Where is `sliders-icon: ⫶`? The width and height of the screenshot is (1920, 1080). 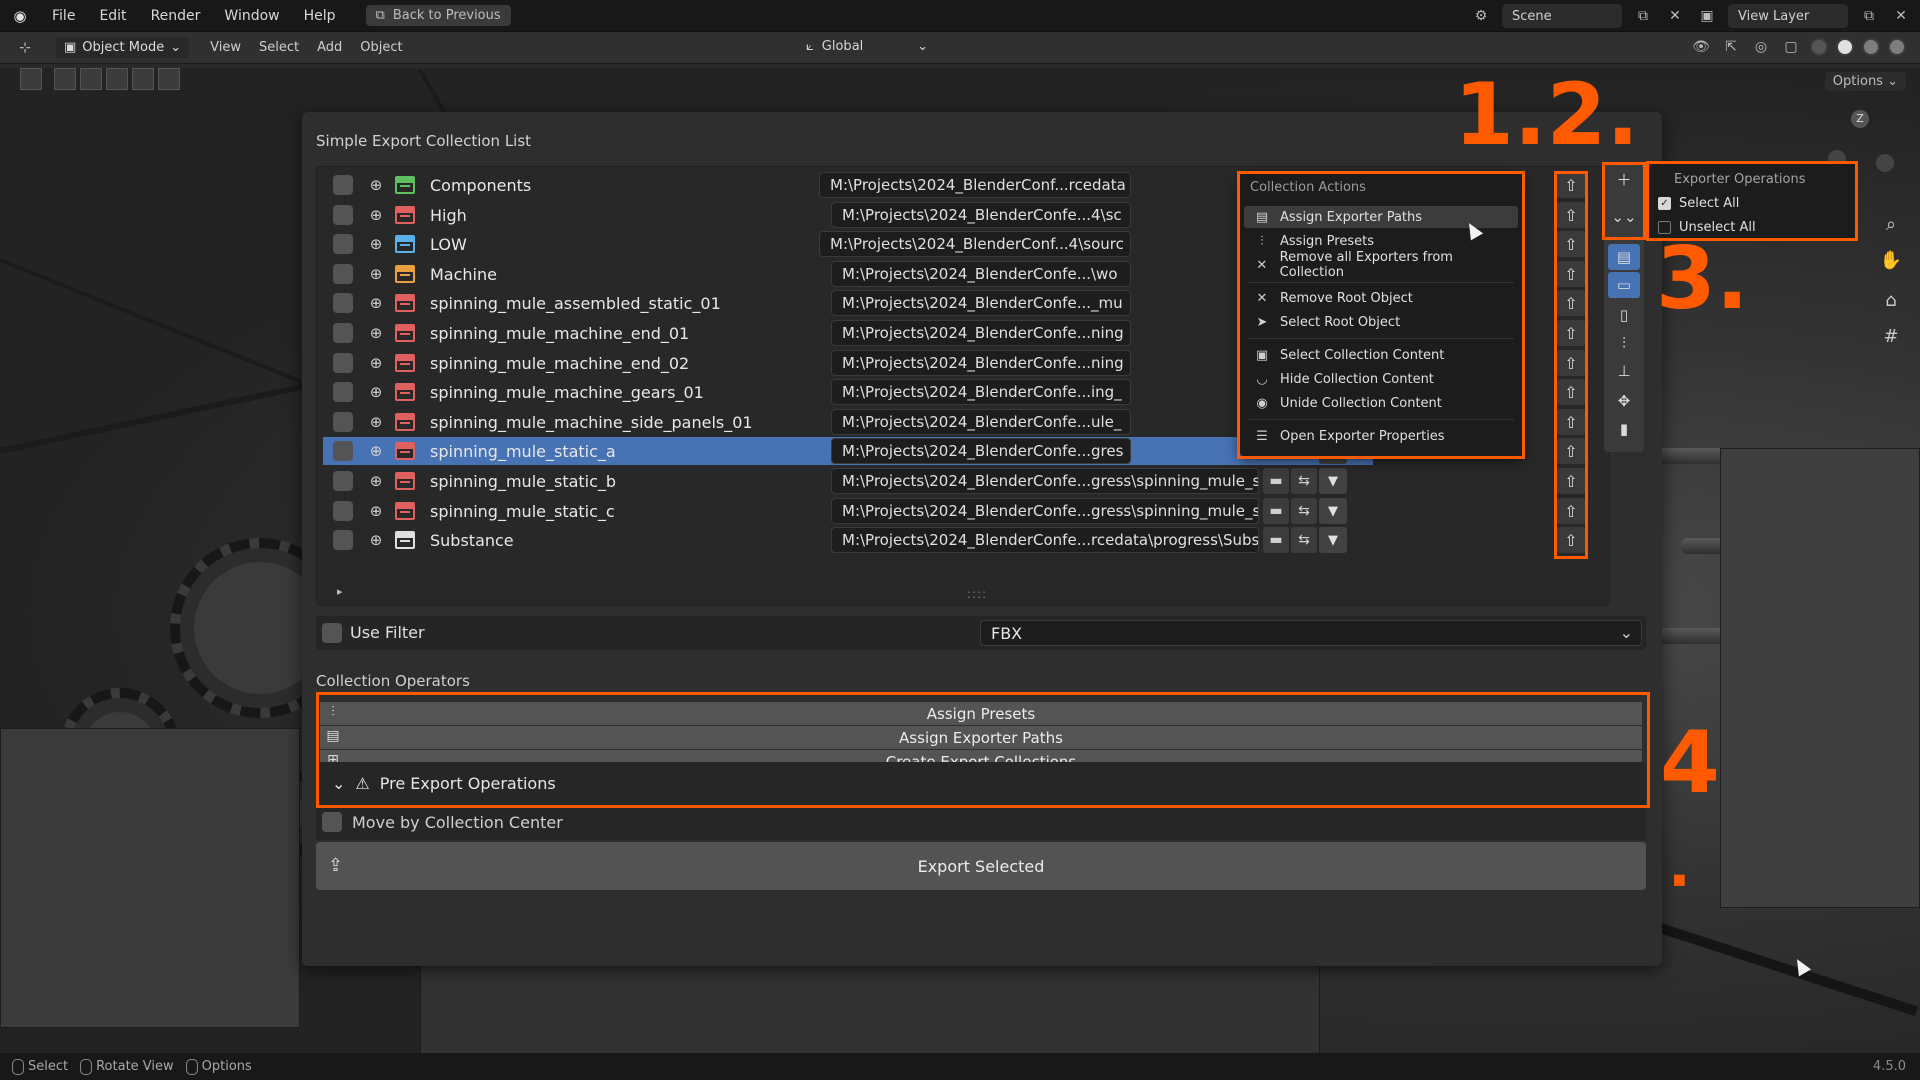
sliders-icon: ⫶ is located at coordinates (1624, 343).